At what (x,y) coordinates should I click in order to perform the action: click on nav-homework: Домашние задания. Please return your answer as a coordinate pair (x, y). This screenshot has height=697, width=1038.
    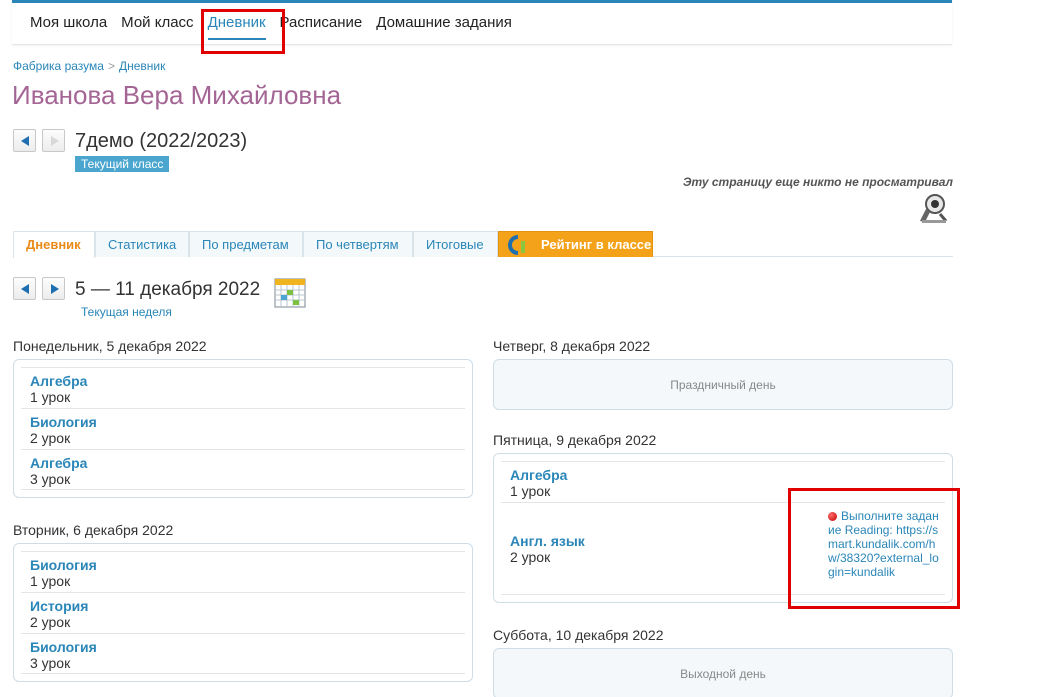
    Looking at the image, I should click on (444, 27).